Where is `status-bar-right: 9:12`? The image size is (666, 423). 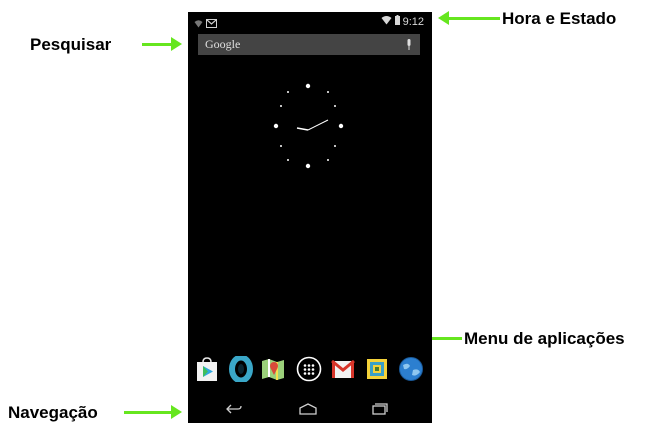
status-bar-right: 9:12 is located at coordinates (402, 21).